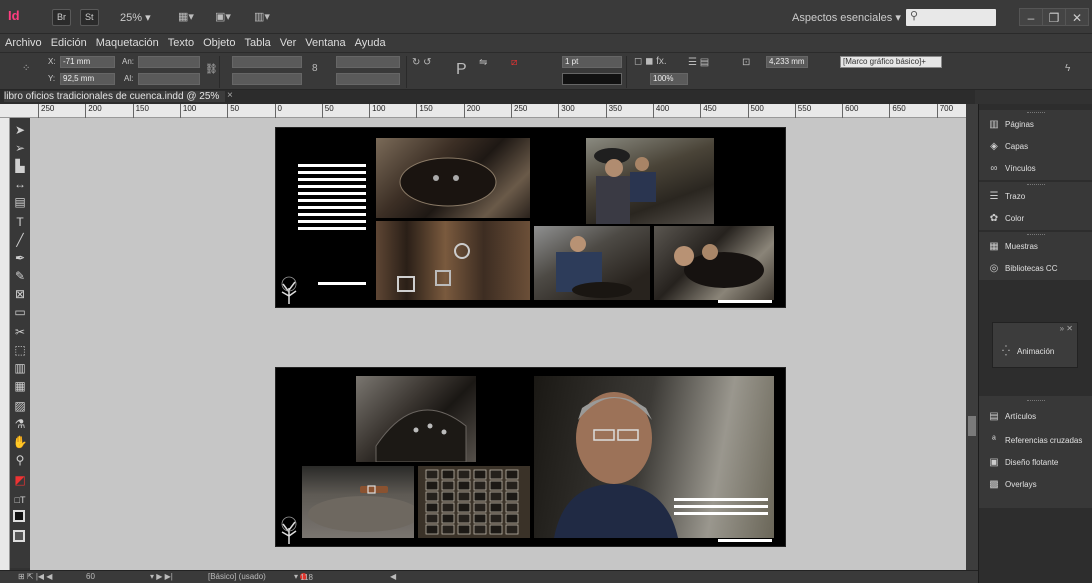  What do you see at coordinates (358, 502) in the screenshot?
I see `hat-photo` at bounding box center [358, 502].